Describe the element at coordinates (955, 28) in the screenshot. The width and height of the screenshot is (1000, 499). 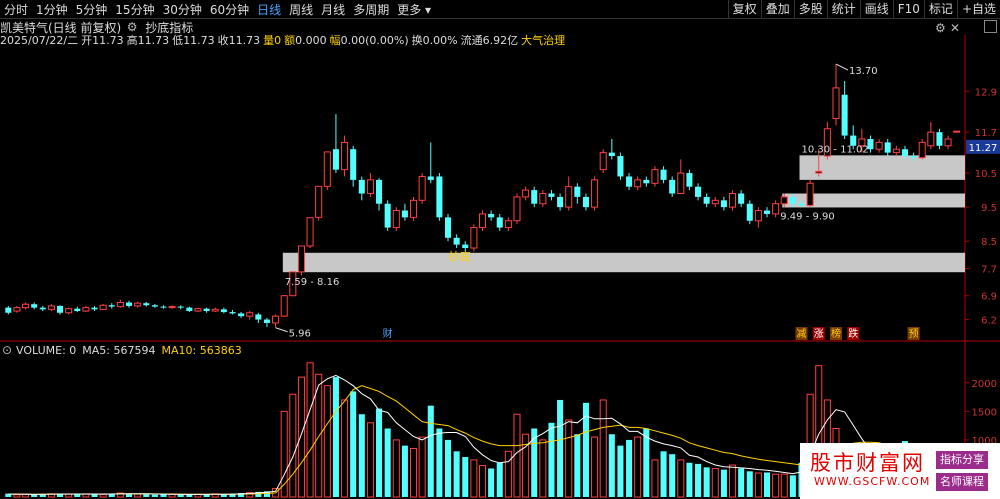
I see `close-icon: ✕` at that location.